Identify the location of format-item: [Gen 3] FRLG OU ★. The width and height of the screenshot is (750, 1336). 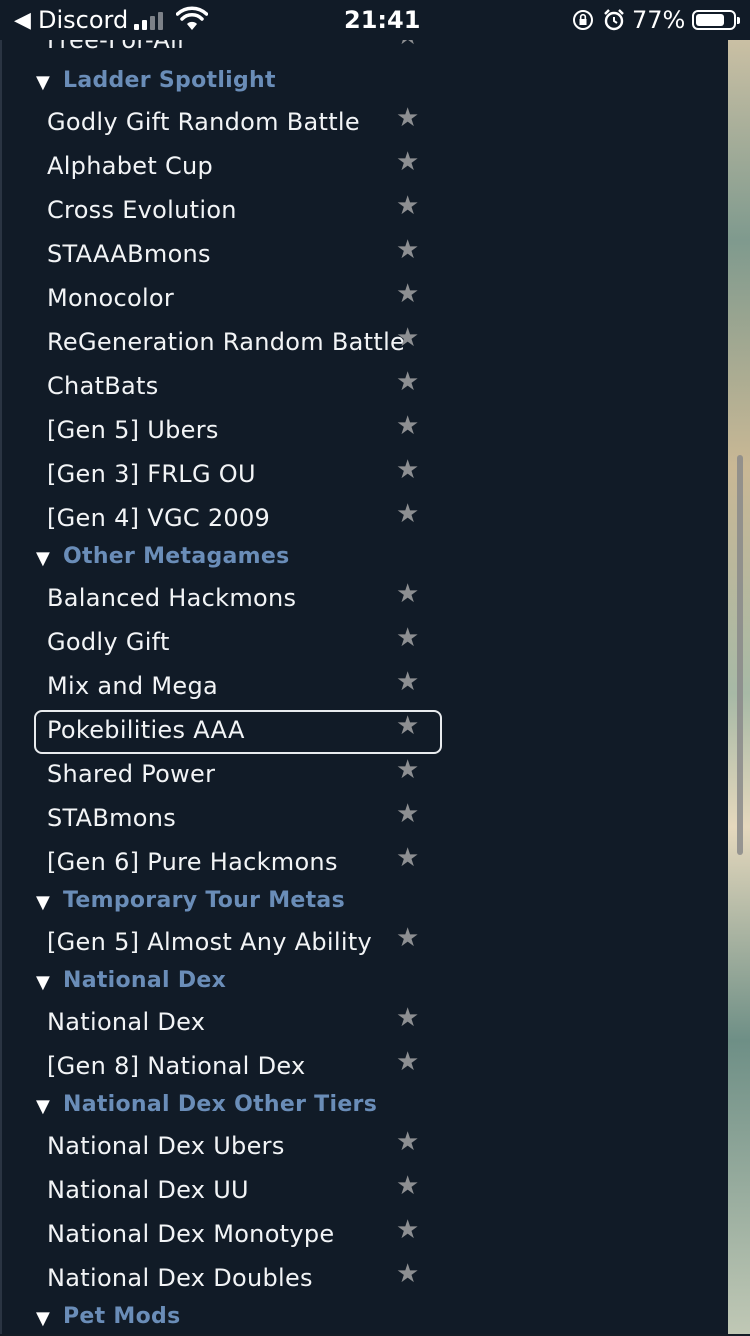
(238, 476).